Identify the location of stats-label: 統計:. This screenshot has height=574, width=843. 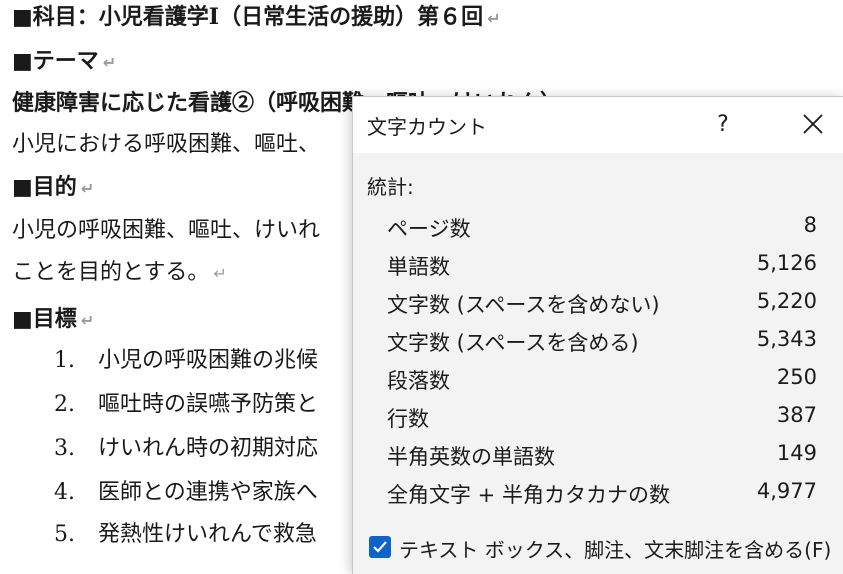
(390, 187).